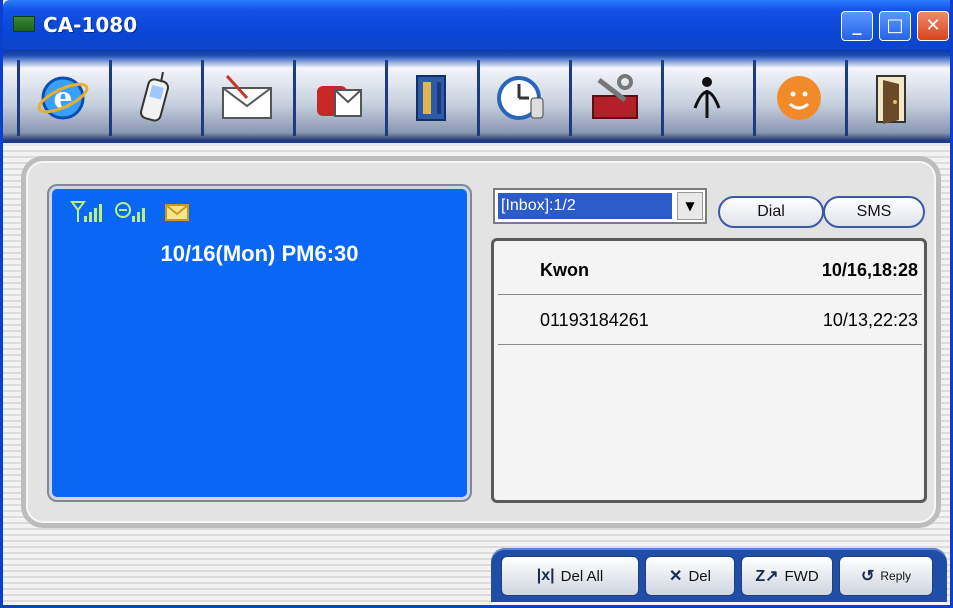 The image size is (953, 608). What do you see at coordinates (582, 576) in the screenshot?
I see `delete-all-label: Del All` at bounding box center [582, 576].